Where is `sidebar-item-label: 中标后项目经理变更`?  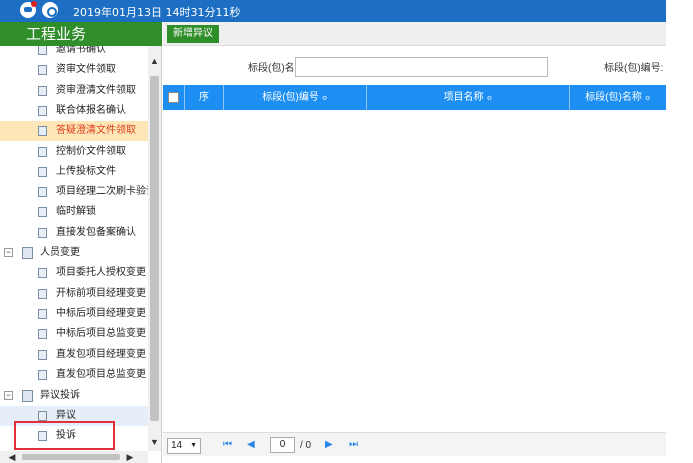
sidebar-item-label: 中标后项目经理变更 is located at coordinates (101, 313).